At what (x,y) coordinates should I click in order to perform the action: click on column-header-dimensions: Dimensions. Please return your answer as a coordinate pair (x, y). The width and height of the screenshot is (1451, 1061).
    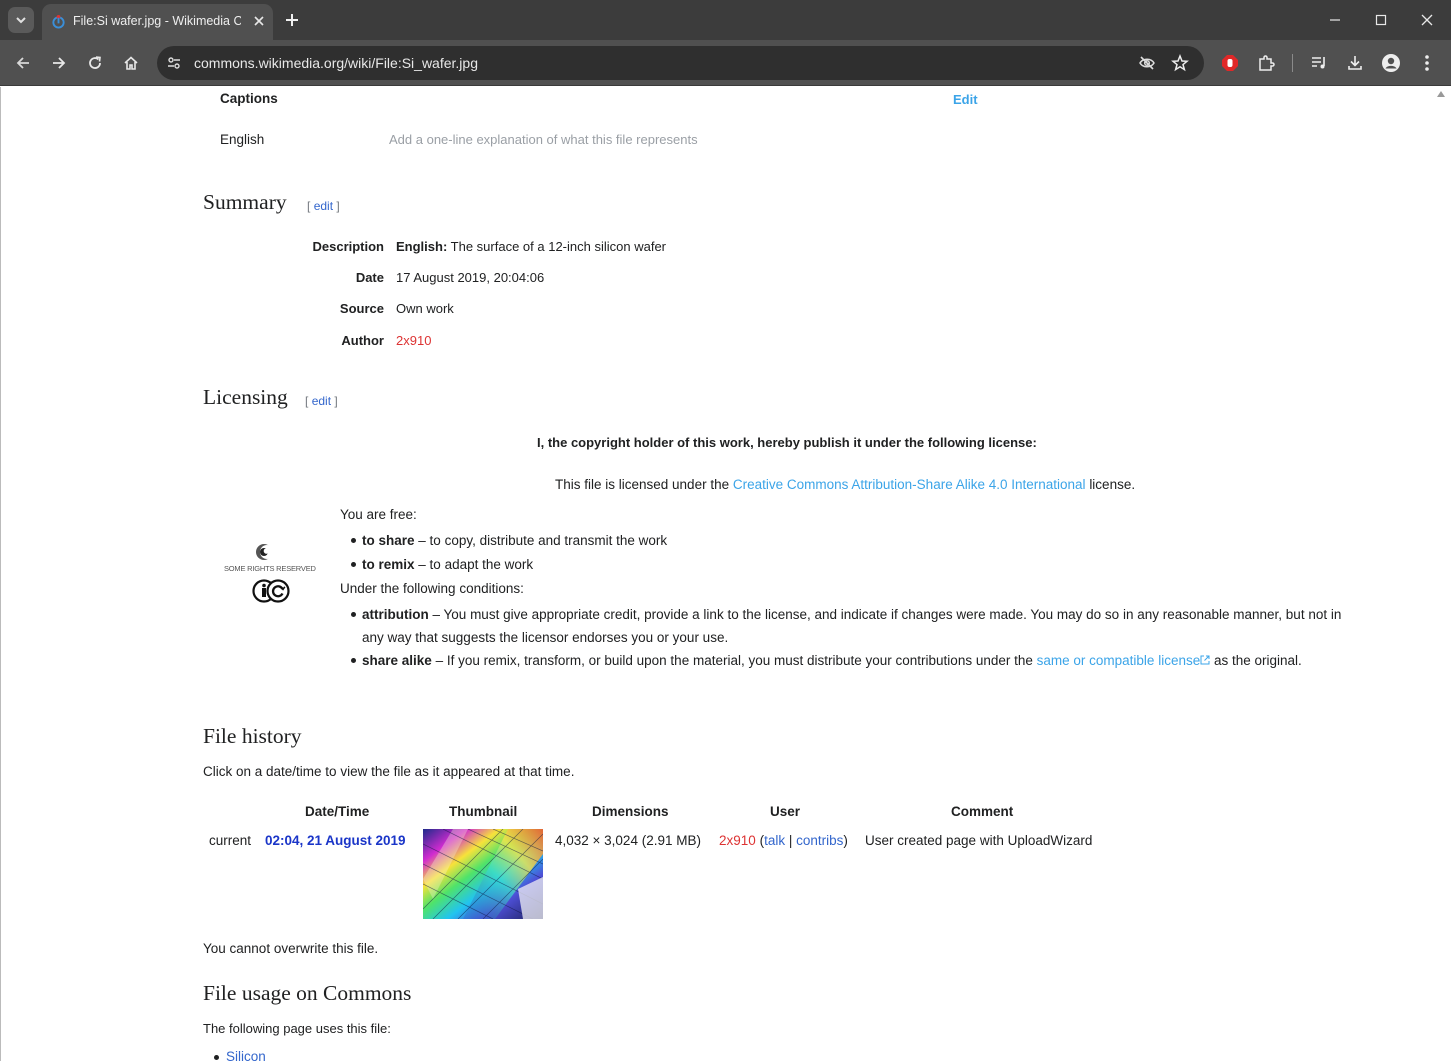
    Looking at the image, I should click on (630, 811).